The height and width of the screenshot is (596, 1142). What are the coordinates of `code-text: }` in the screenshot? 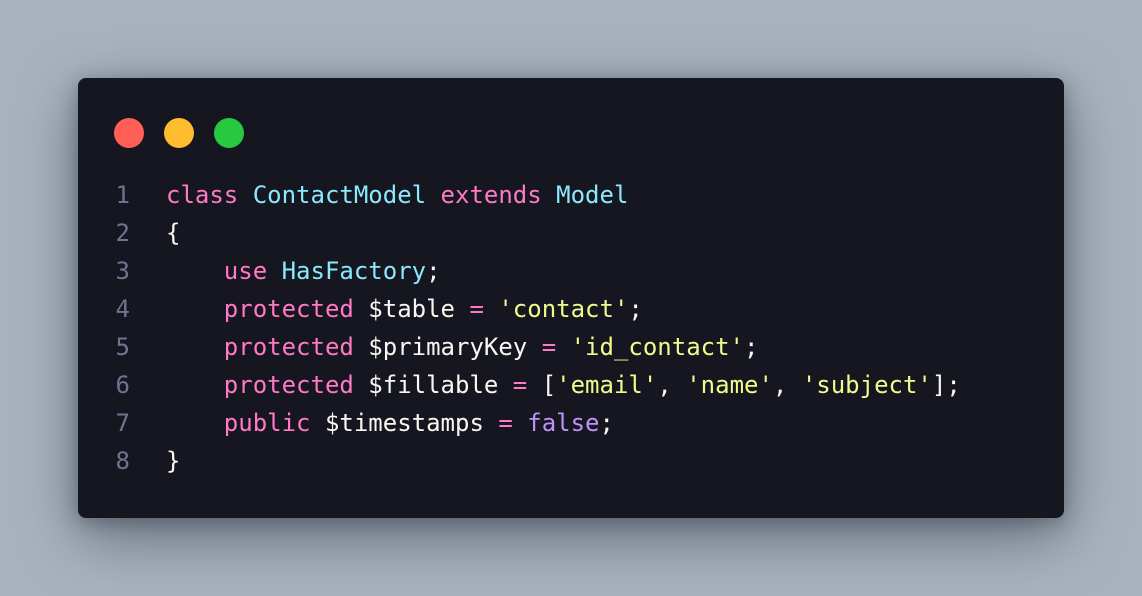 It's located at (173, 461).